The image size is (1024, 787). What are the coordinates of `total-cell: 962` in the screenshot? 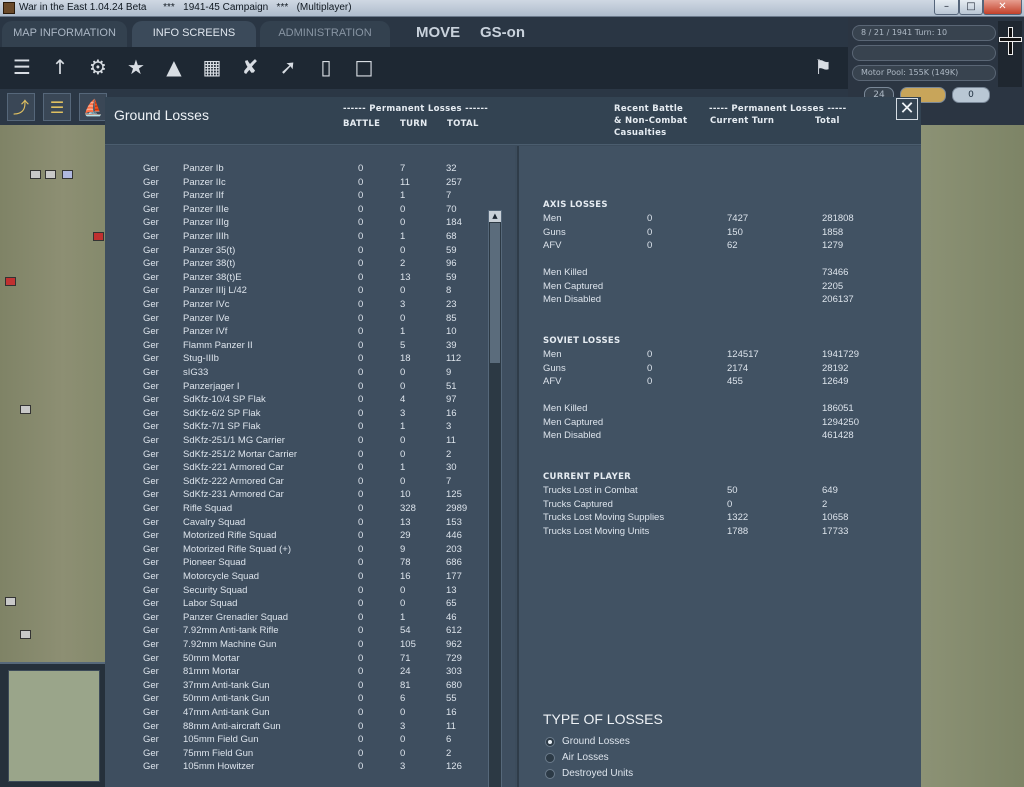 It's located at (454, 644).